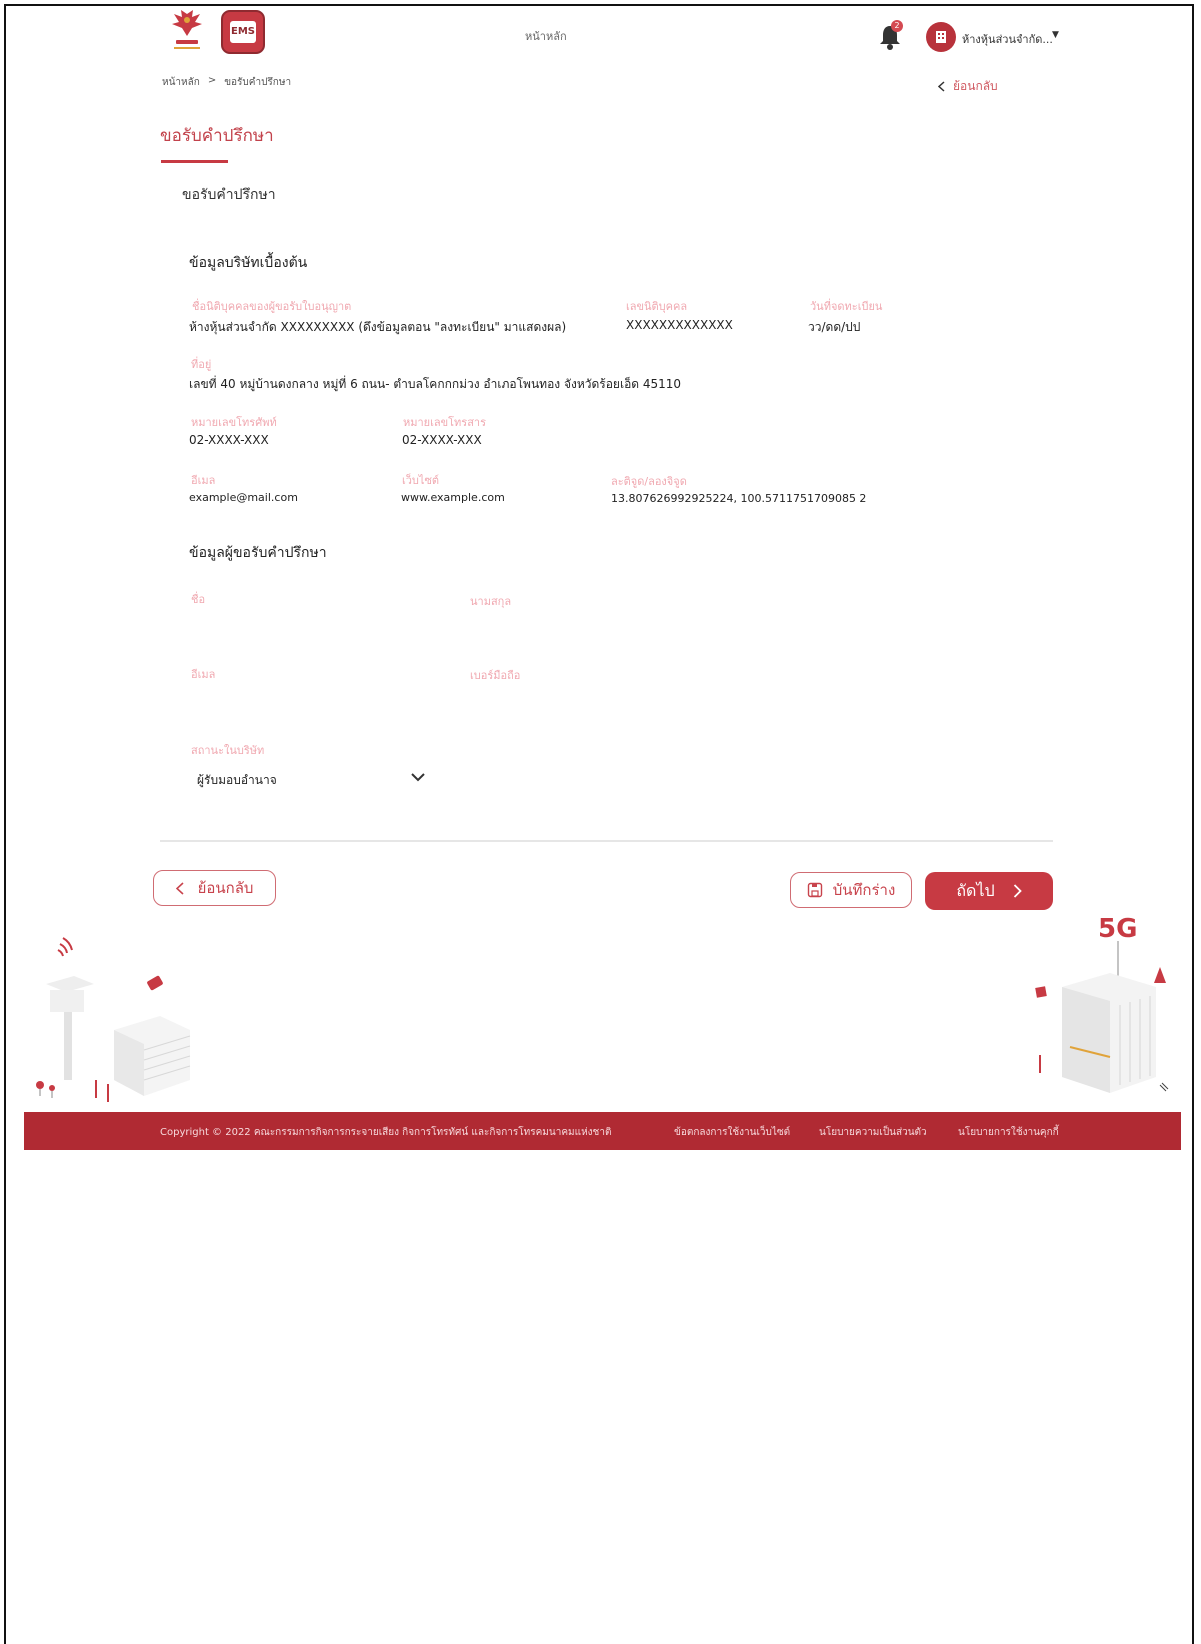  What do you see at coordinates (679, 325) in the screenshot?
I see `juristic-id-value: XXXXXXXXXXXXX` at bounding box center [679, 325].